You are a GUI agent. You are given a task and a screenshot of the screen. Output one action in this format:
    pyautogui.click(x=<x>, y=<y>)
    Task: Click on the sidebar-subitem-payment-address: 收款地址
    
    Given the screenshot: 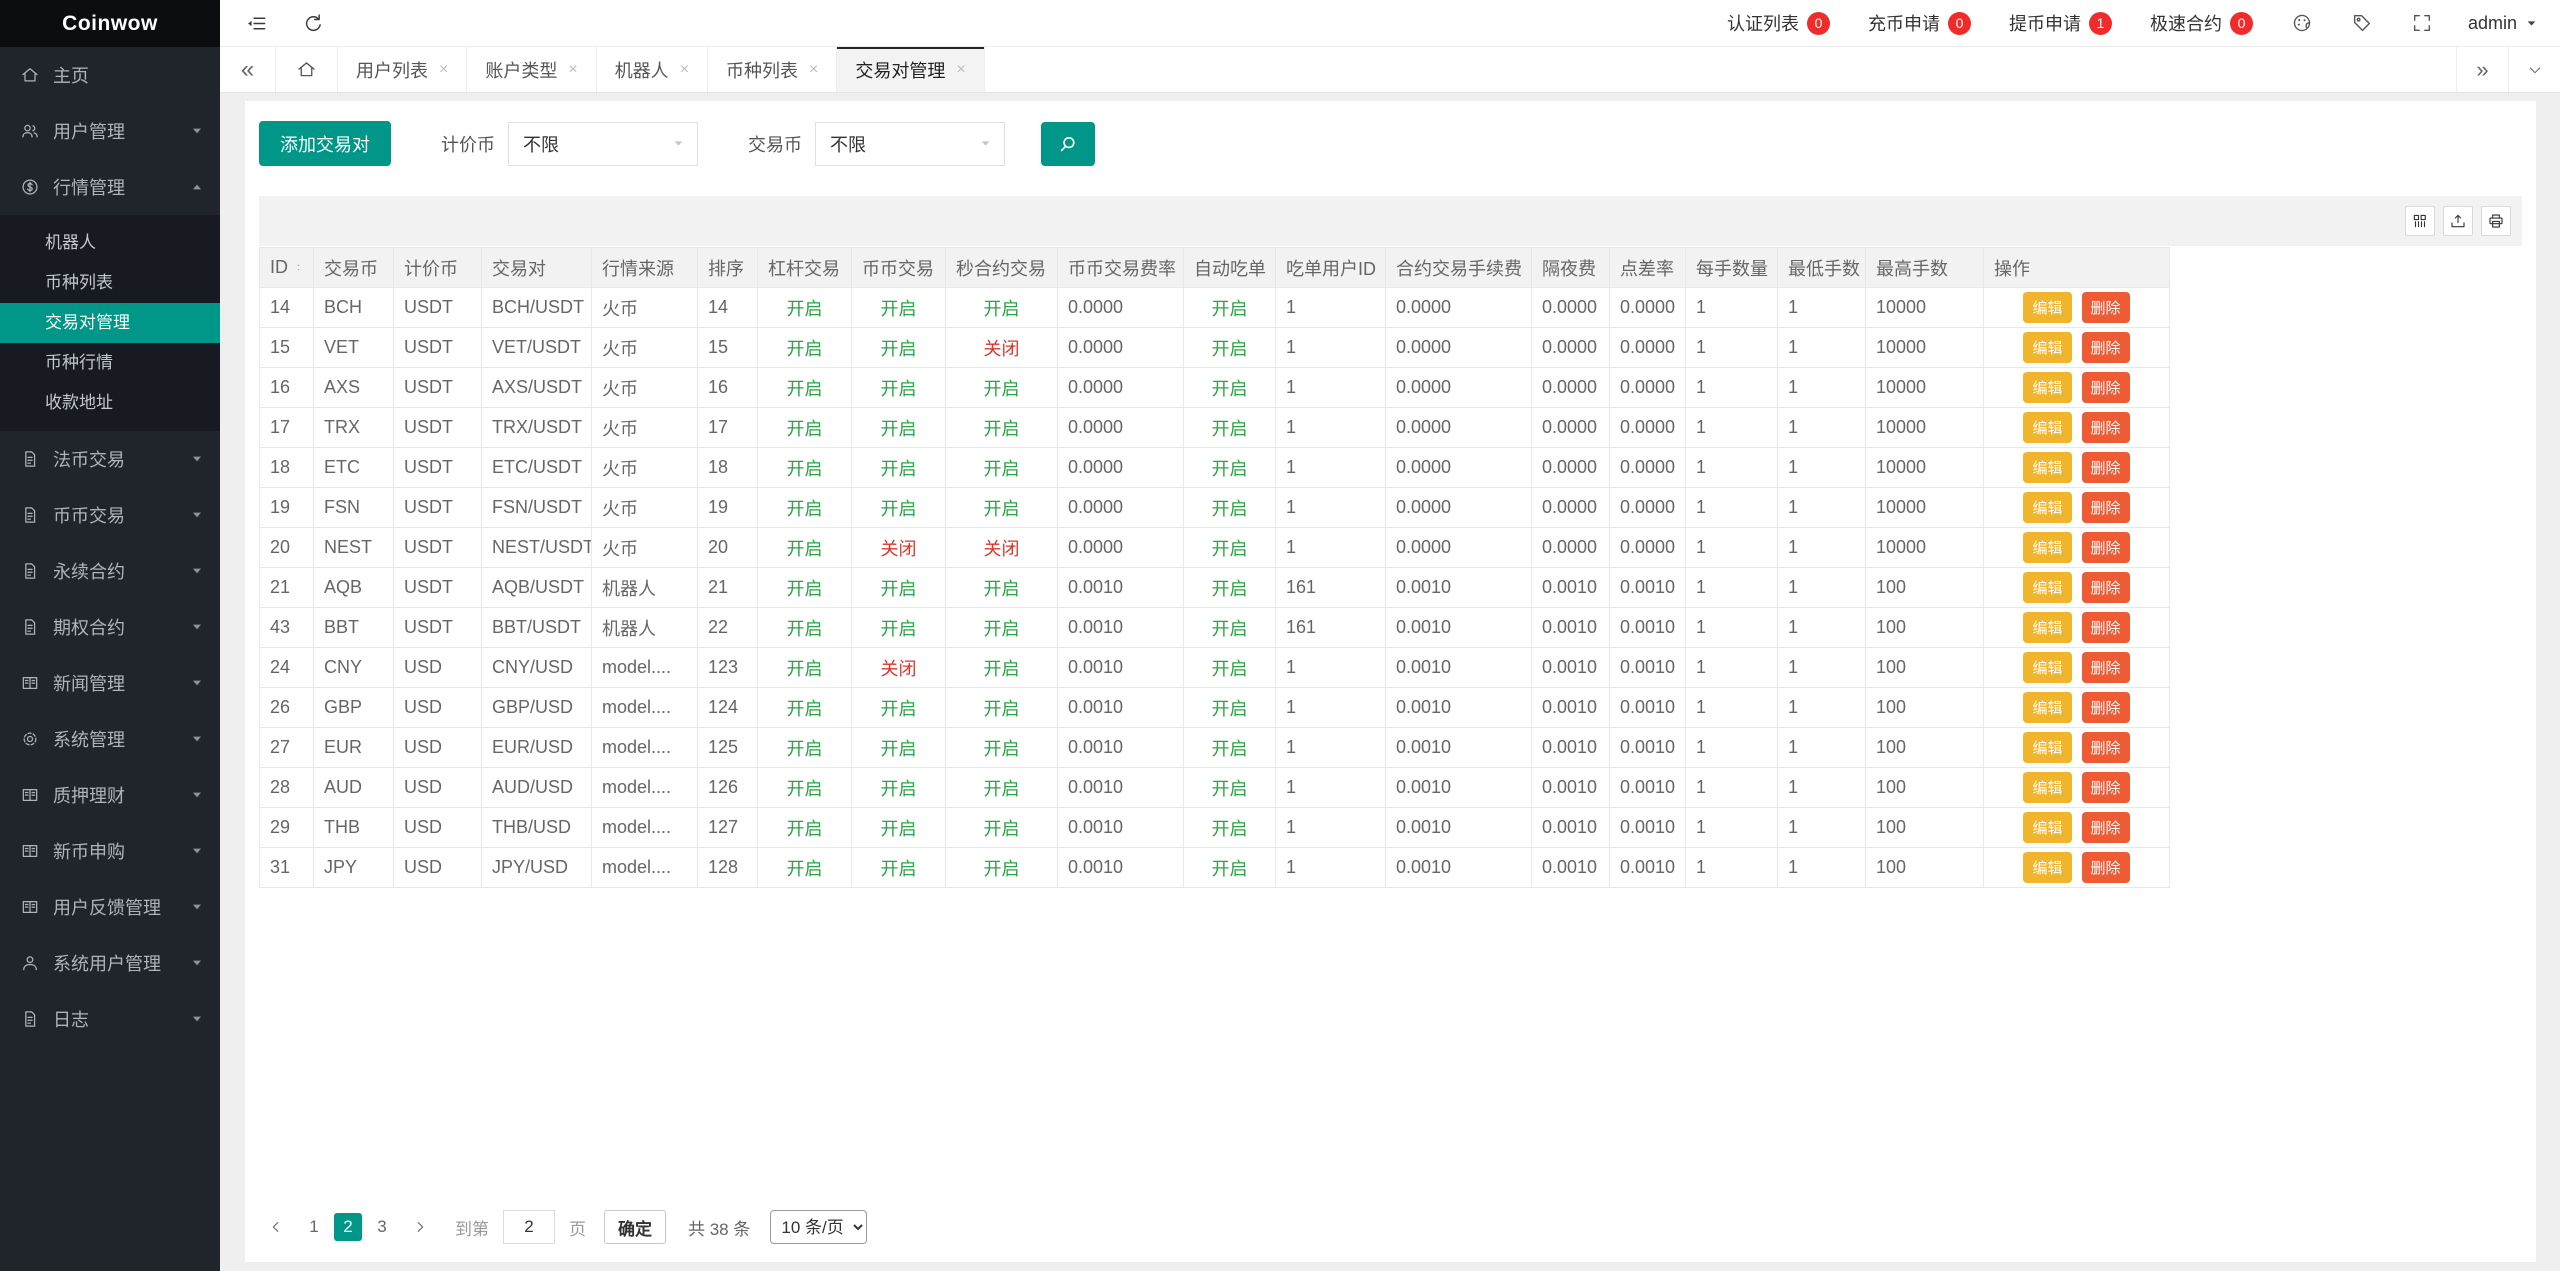 What is the action you would take?
    pyautogui.click(x=110, y=403)
    